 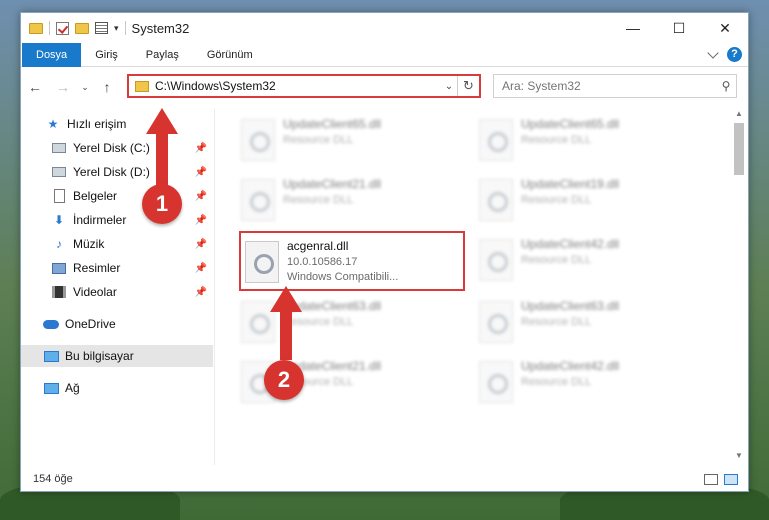 What do you see at coordinates (570, 124) in the screenshot?
I see `file-name: UpdateClient65.dll` at bounding box center [570, 124].